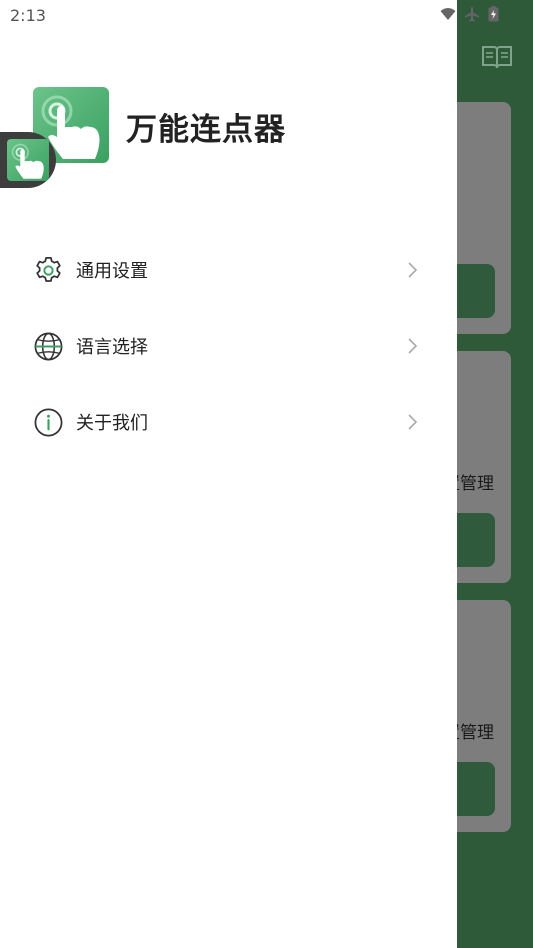 The image size is (533, 948). What do you see at coordinates (112, 423) in the screenshot?
I see `menu-item-label: 关于我们` at bounding box center [112, 423].